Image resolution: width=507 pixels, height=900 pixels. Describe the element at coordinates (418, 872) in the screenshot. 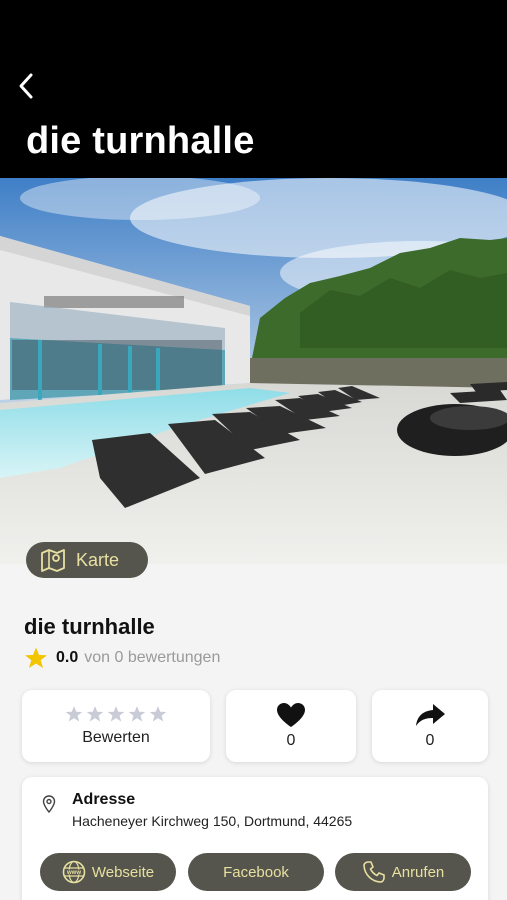

I see `call-label: Anrufen` at that location.